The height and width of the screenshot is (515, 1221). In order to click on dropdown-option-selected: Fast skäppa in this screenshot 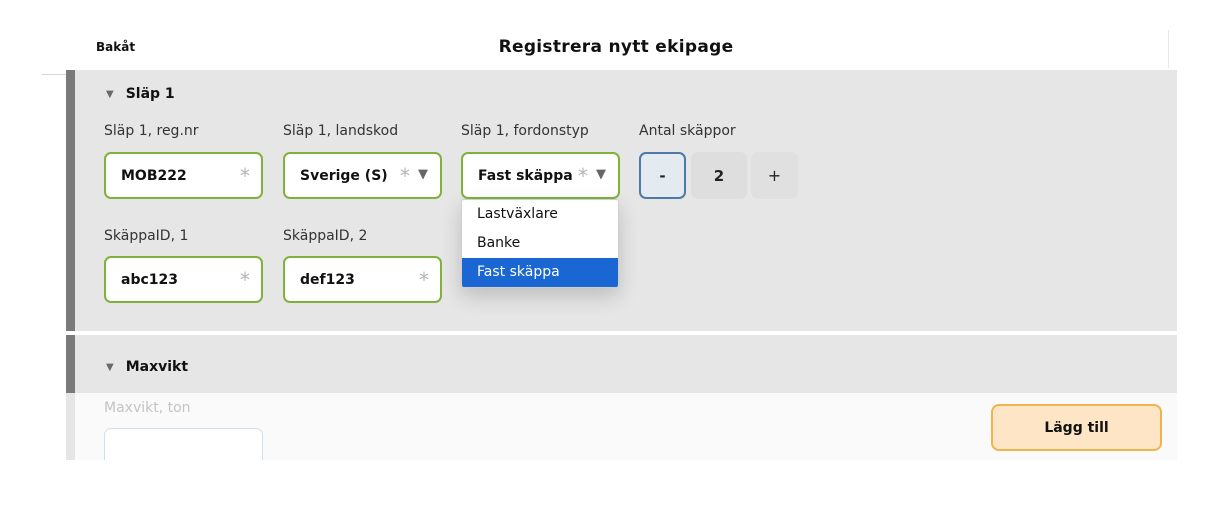, I will do `click(540, 272)`.